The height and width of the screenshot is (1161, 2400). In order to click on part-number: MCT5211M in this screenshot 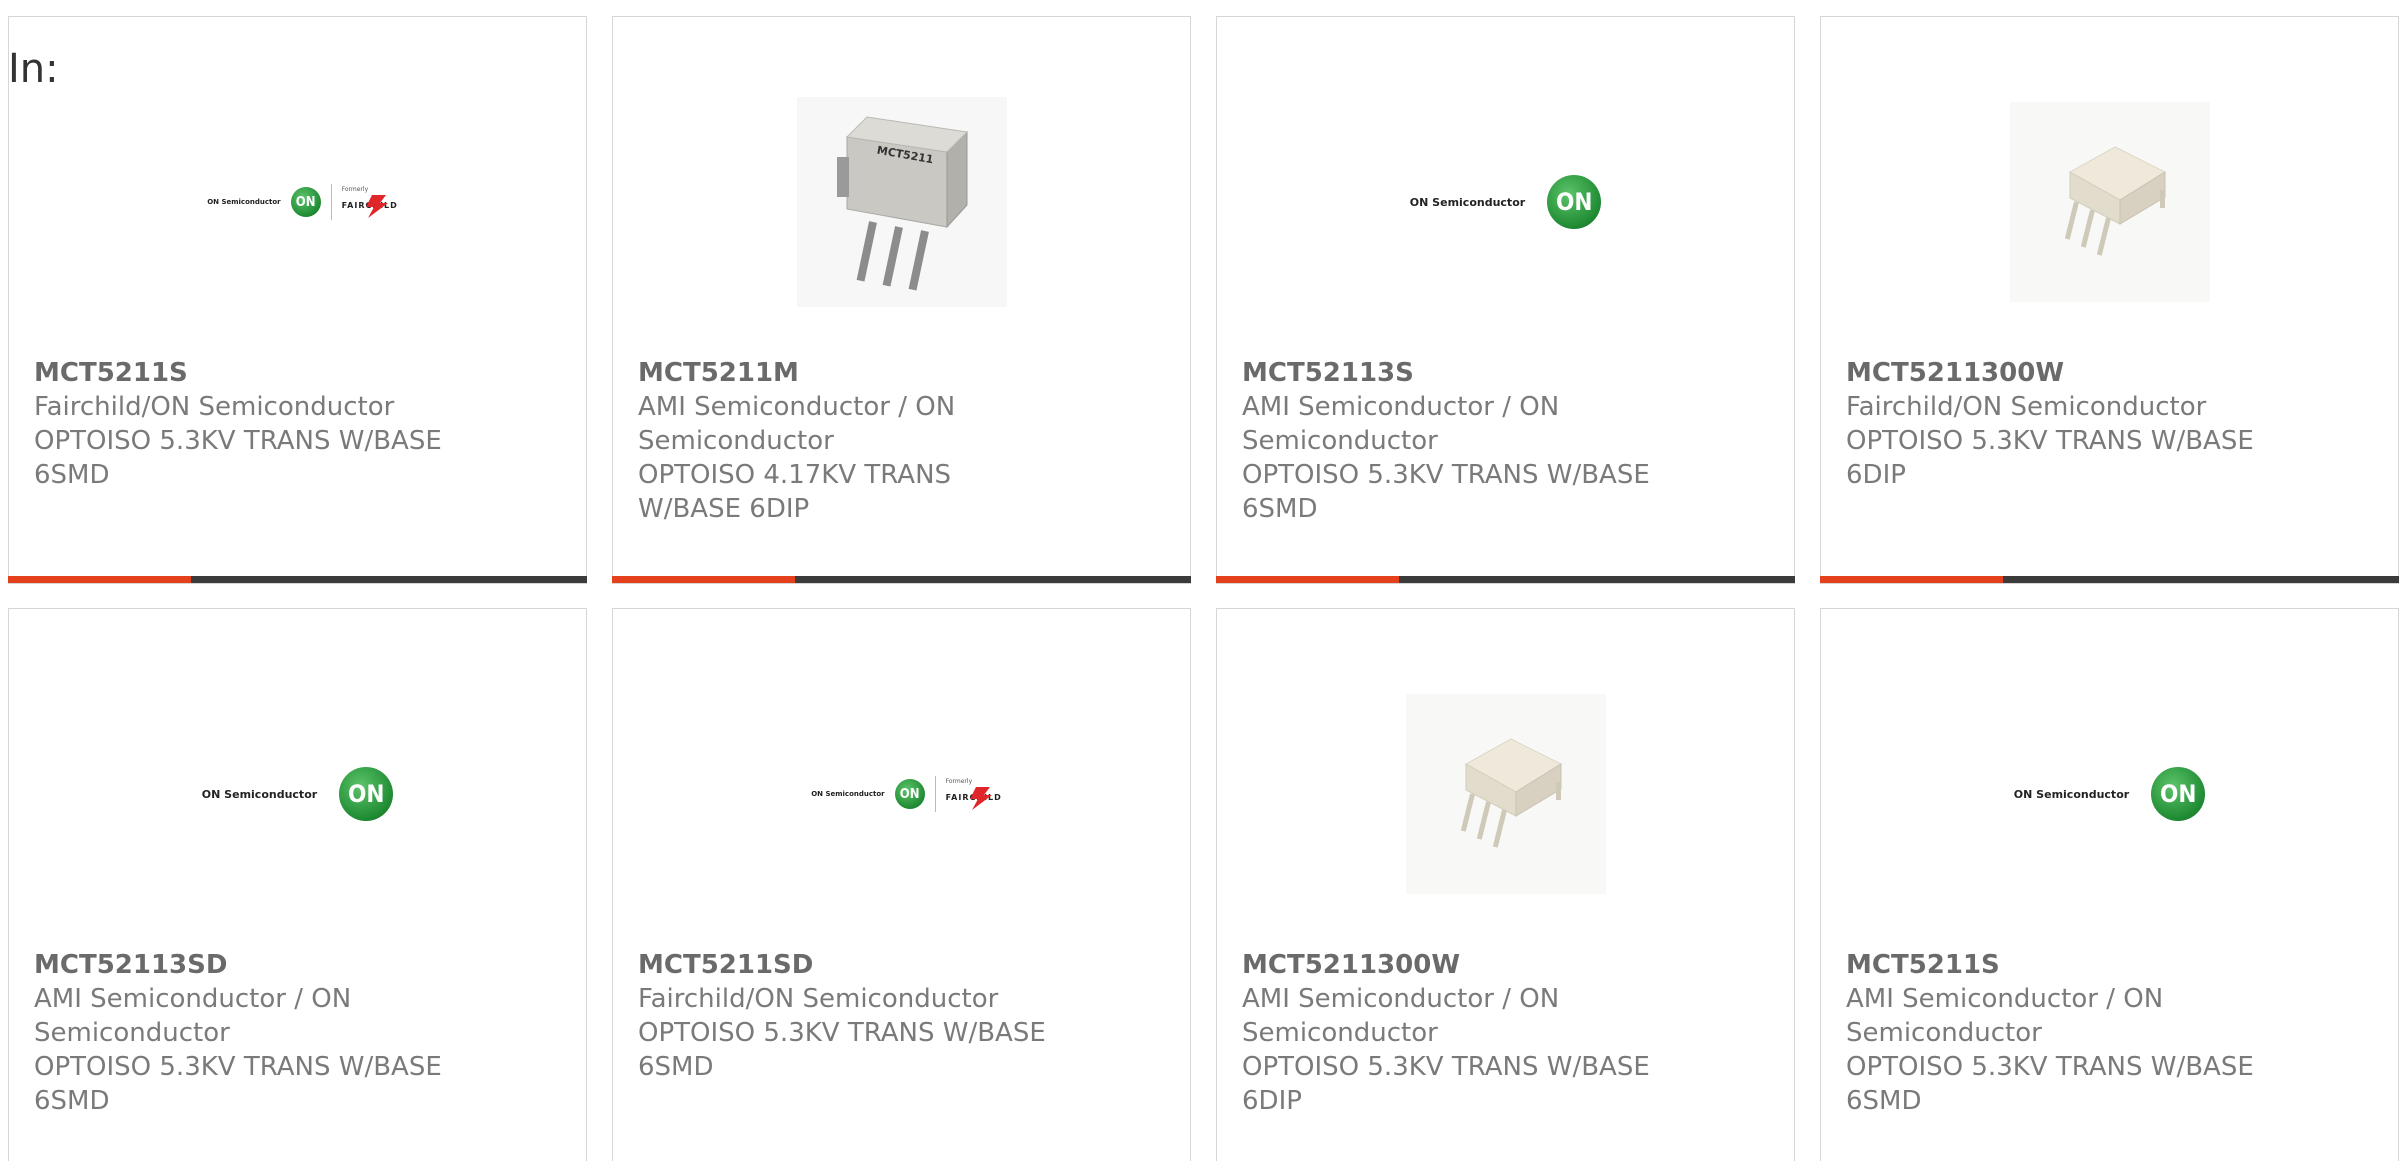, I will do `click(848, 373)`.